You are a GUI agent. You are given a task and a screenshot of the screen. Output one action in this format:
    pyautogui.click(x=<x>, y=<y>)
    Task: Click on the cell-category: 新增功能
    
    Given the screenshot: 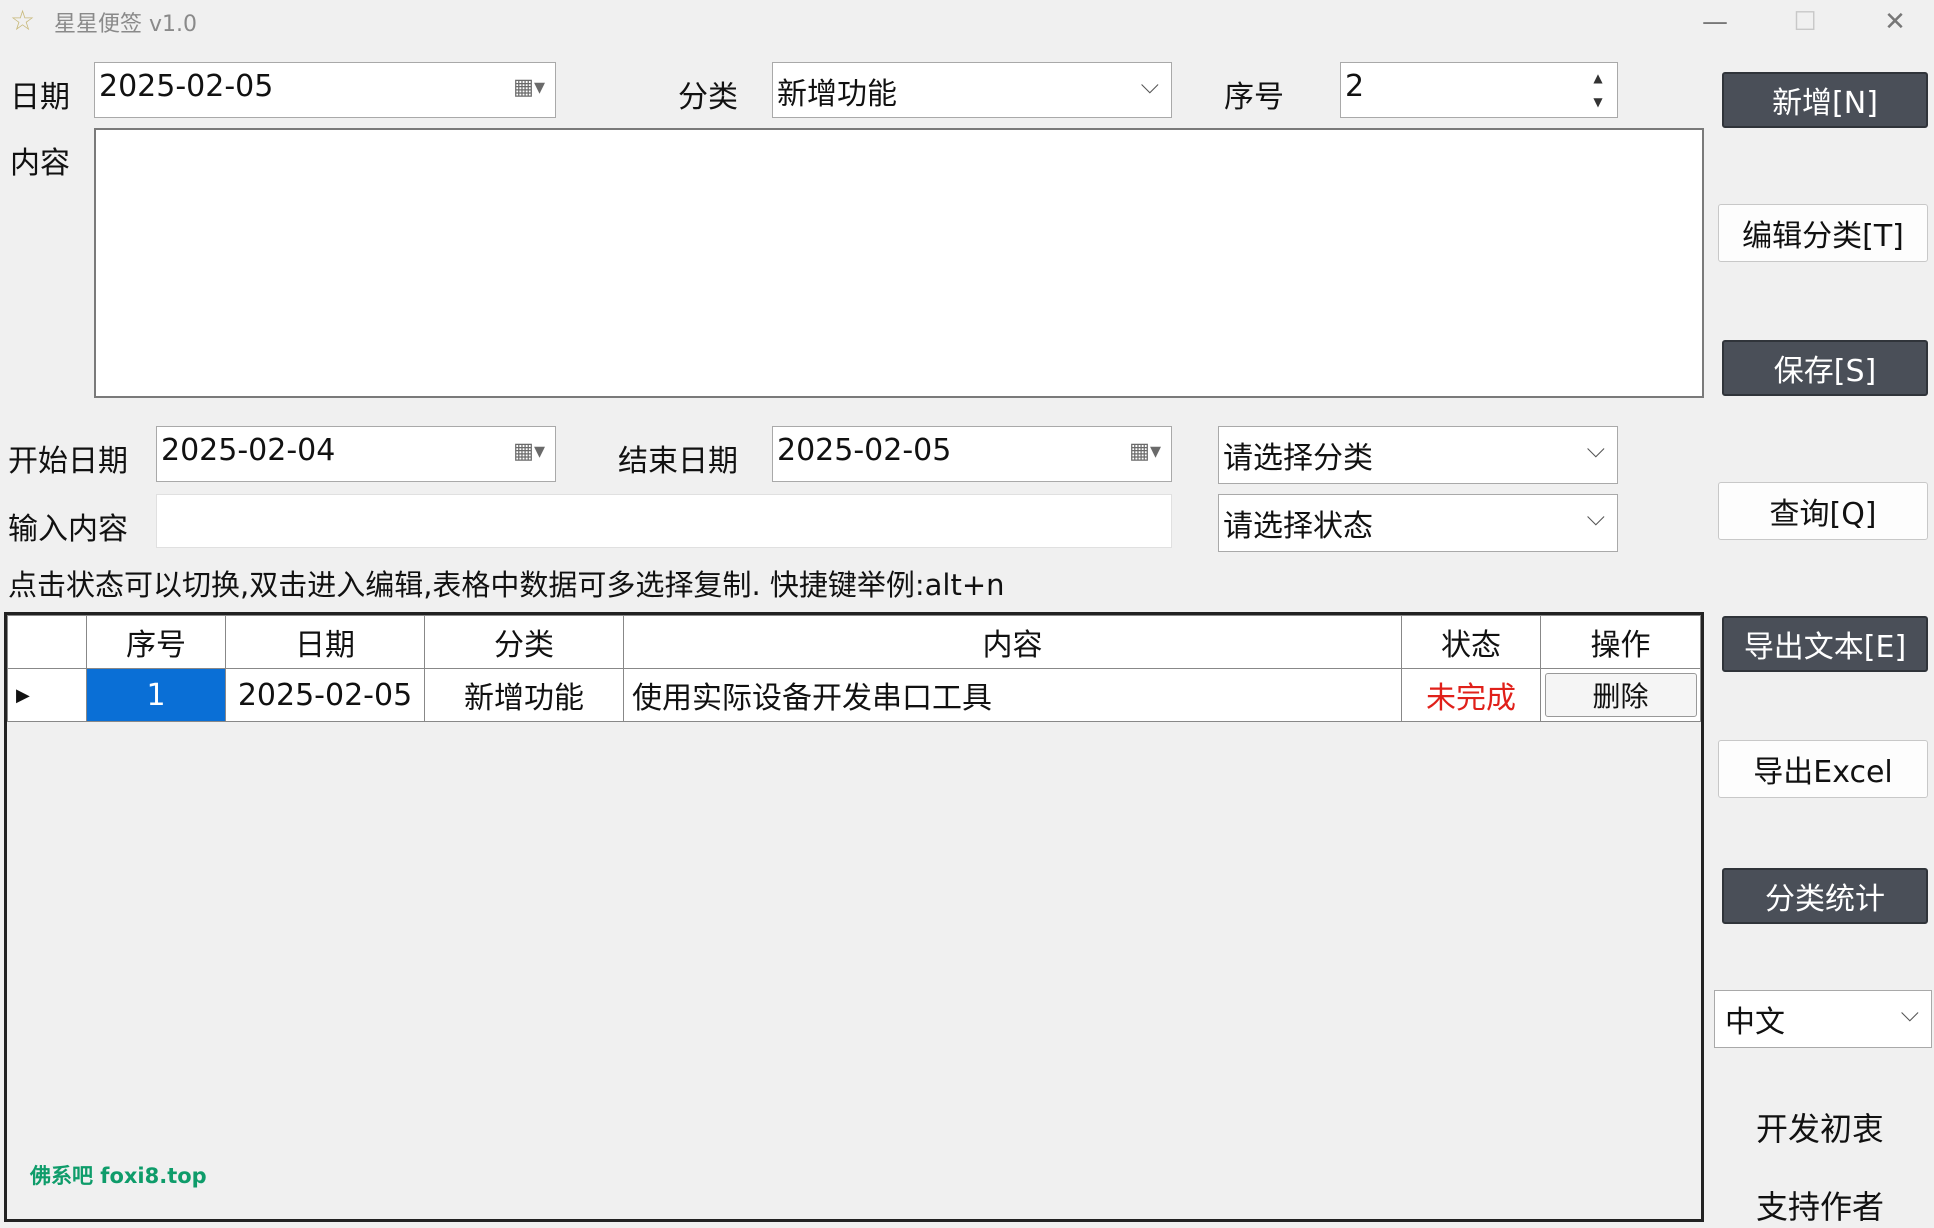 What is the action you would take?
    pyautogui.click(x=524, y=695)
    